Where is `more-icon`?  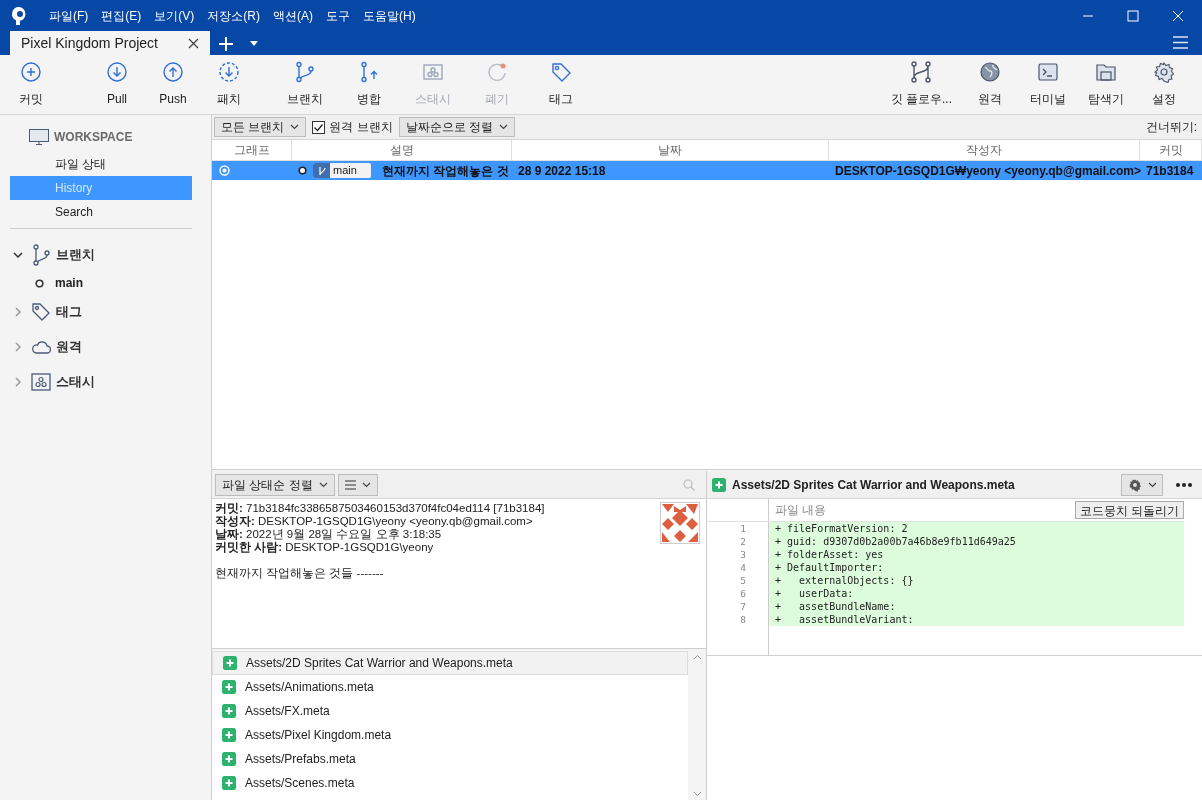
more-icon is located at coordinates (1184, 484).